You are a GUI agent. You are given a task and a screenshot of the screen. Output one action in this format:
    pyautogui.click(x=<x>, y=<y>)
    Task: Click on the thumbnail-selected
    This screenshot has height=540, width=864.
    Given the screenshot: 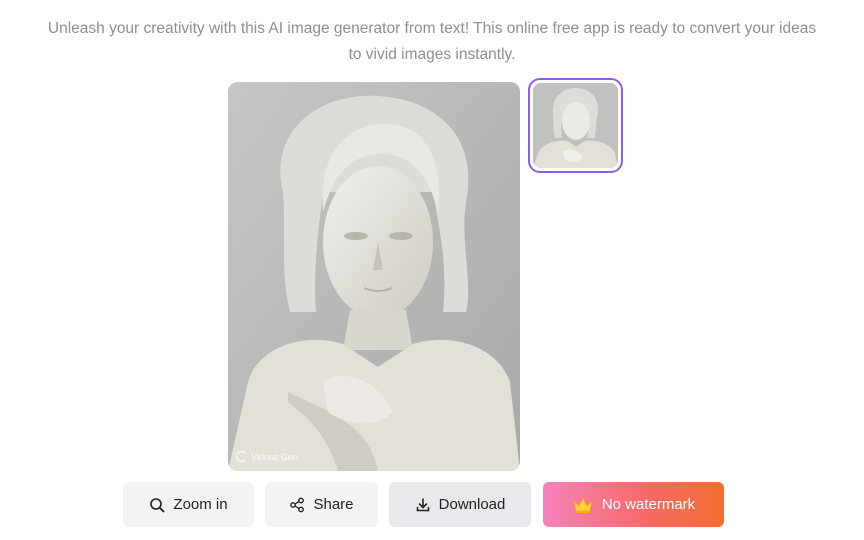 What is the action you would take?
    pyautogui.click(x=575, y=125)
    